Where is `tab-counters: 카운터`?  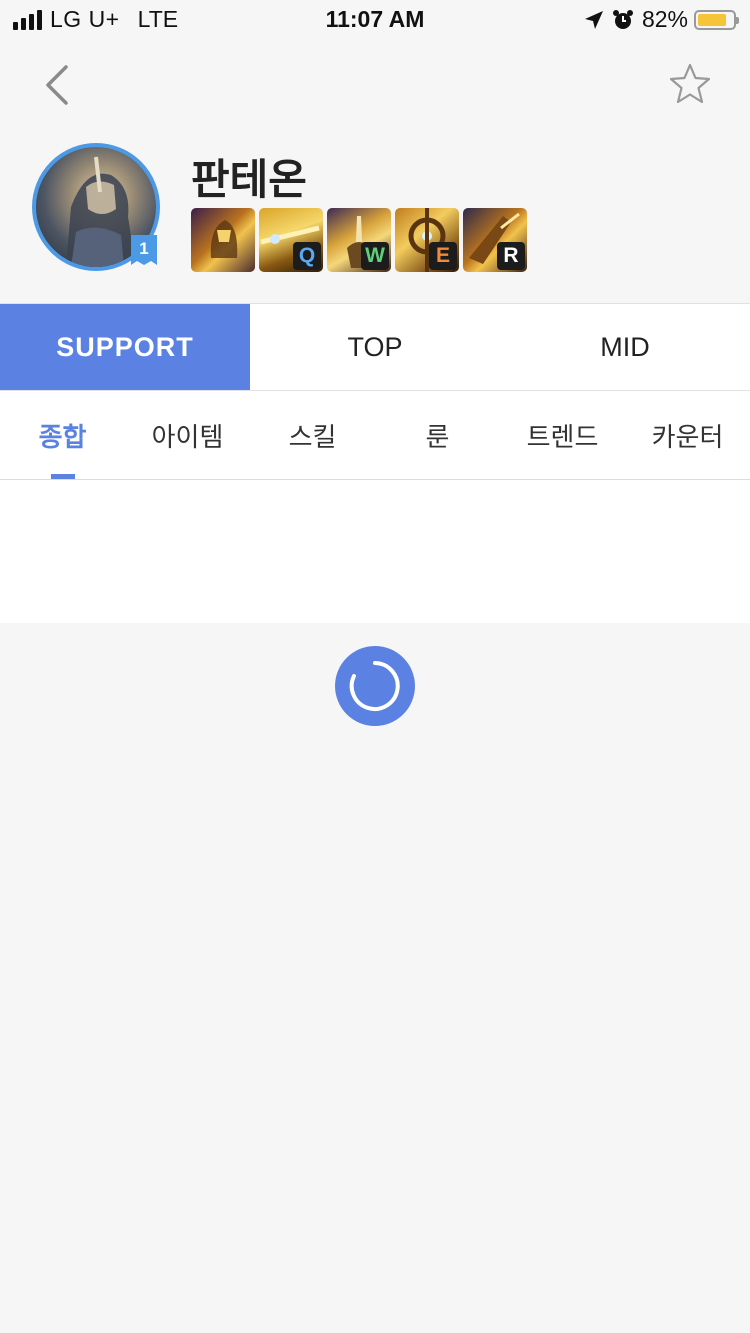
tab-counters: 카운터 is located at coordinates (687, 435).